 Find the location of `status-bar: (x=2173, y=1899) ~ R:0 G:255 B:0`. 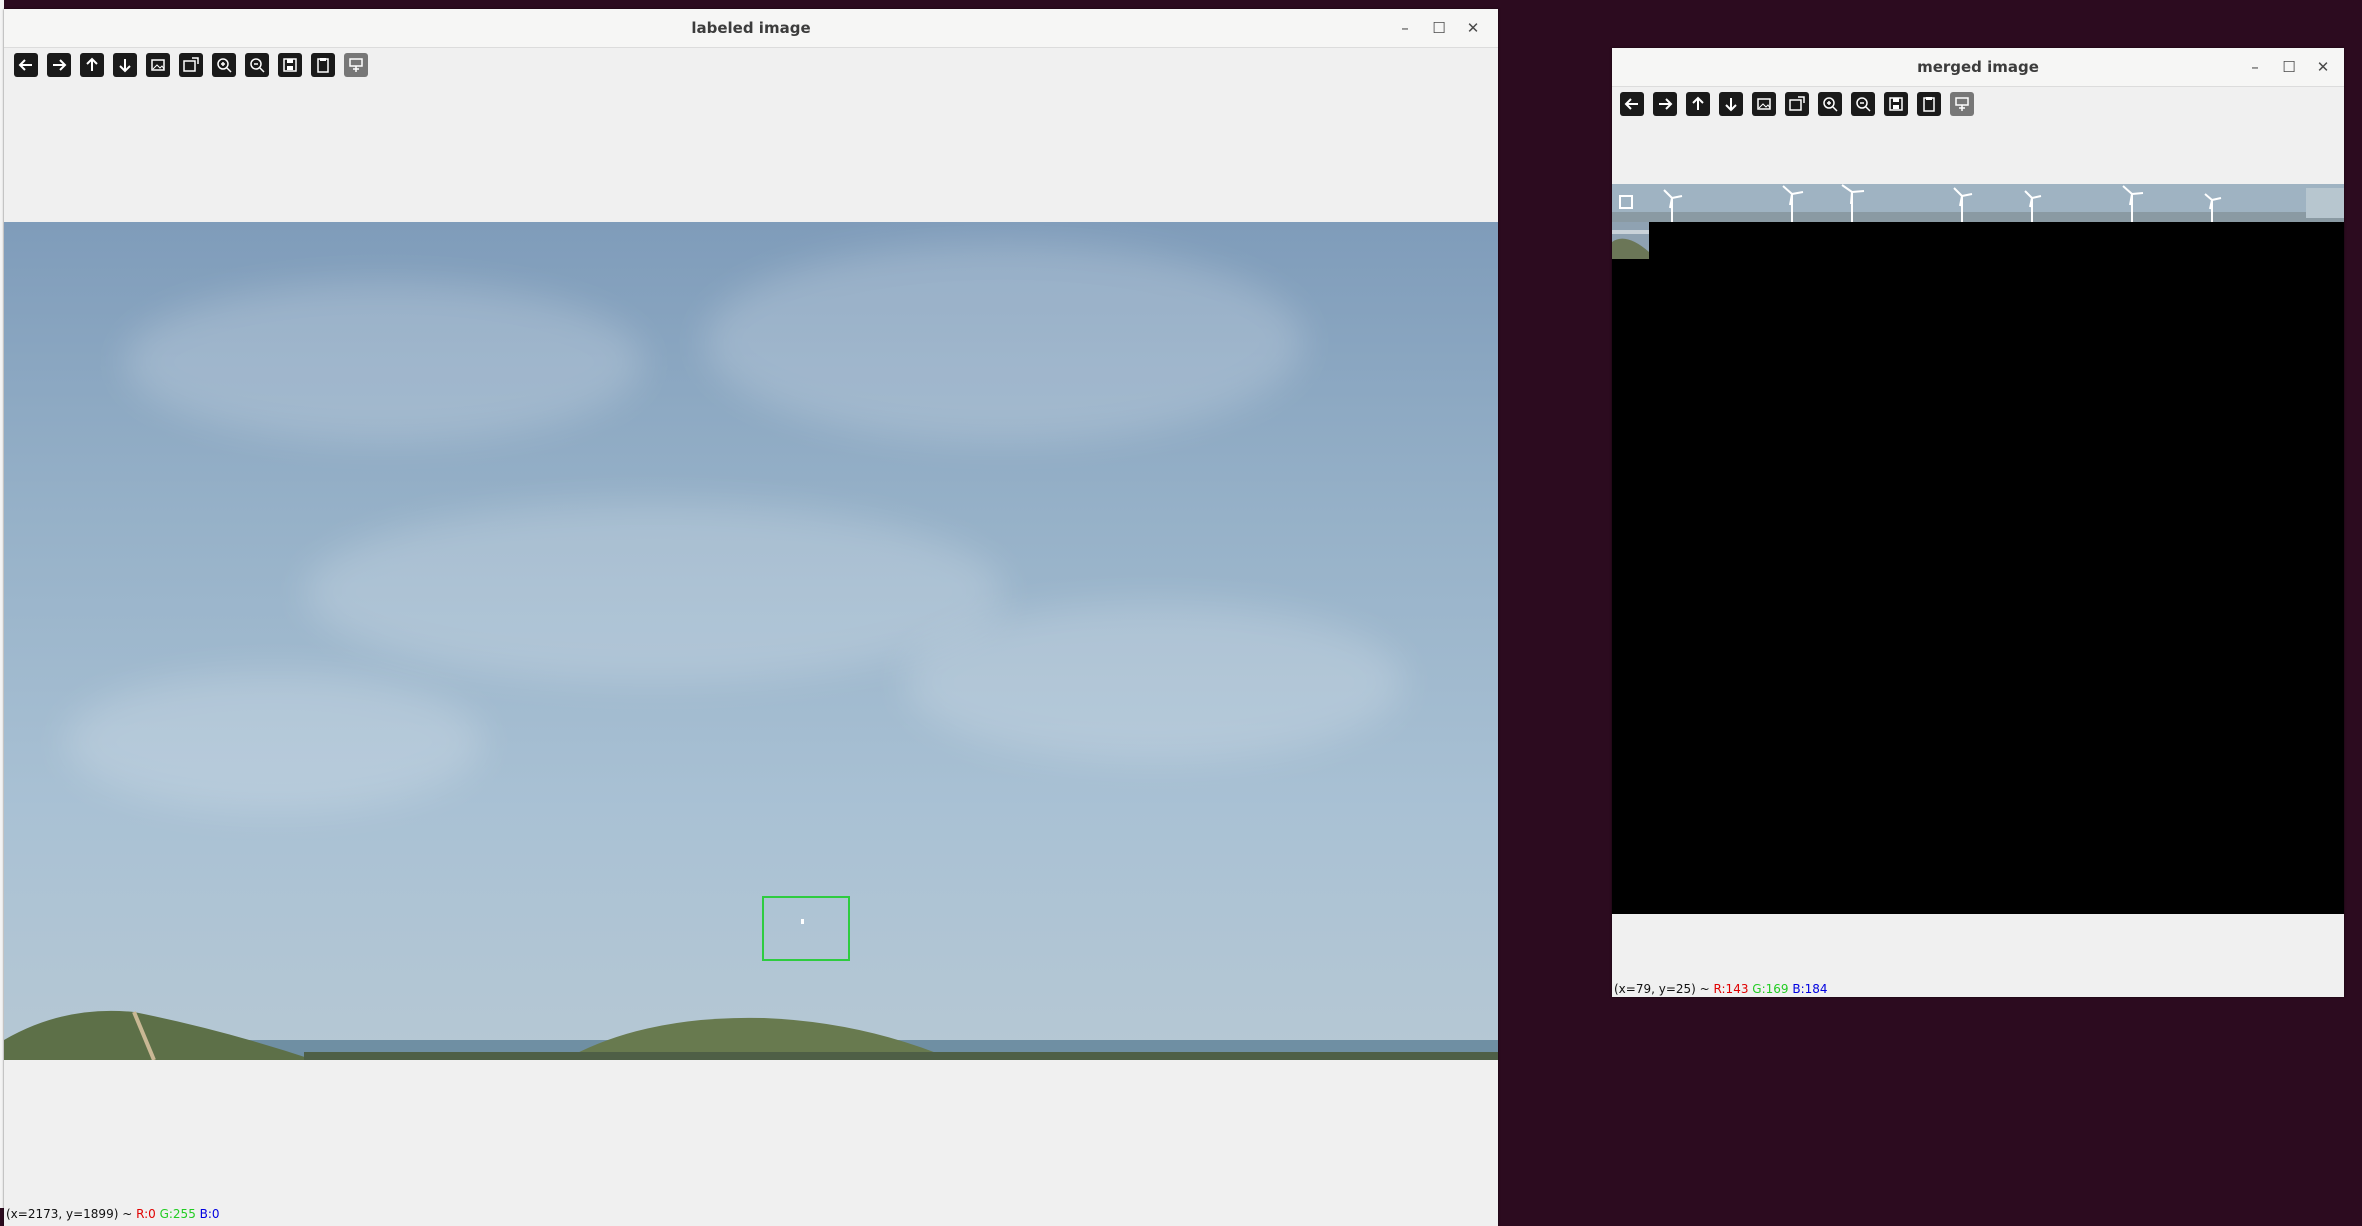

status-bar: (x=2173, y=1899) ~ R:0 G:255 B:0 is located at coordinates (113, 1214).